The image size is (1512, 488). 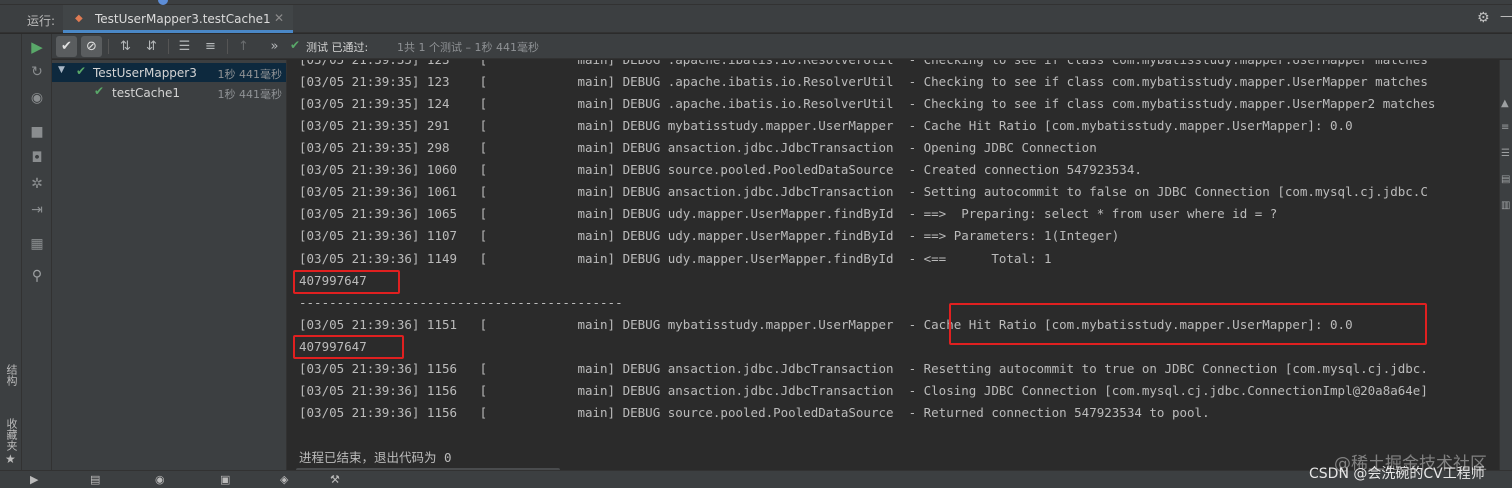 What do you see at coordinates (1505, 103) in the screenshot?
I see `scroll-up-icon: ▲` at bounding box center [1505, 103].